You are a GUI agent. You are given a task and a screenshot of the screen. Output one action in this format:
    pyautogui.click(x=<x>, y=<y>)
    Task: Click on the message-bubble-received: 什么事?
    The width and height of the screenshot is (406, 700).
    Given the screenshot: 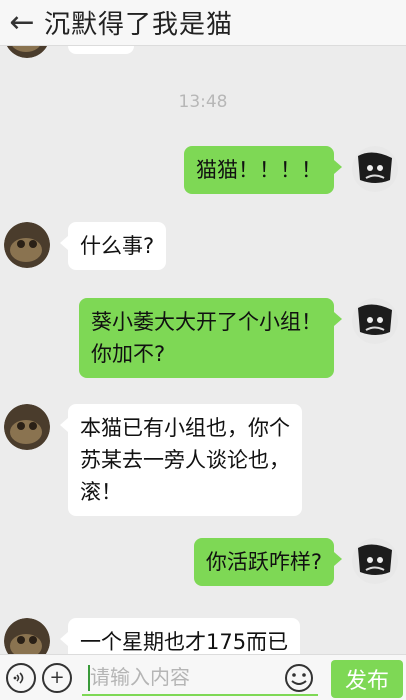 What is the action you would take?
    pyautogui.click(x=113, y=246)
    